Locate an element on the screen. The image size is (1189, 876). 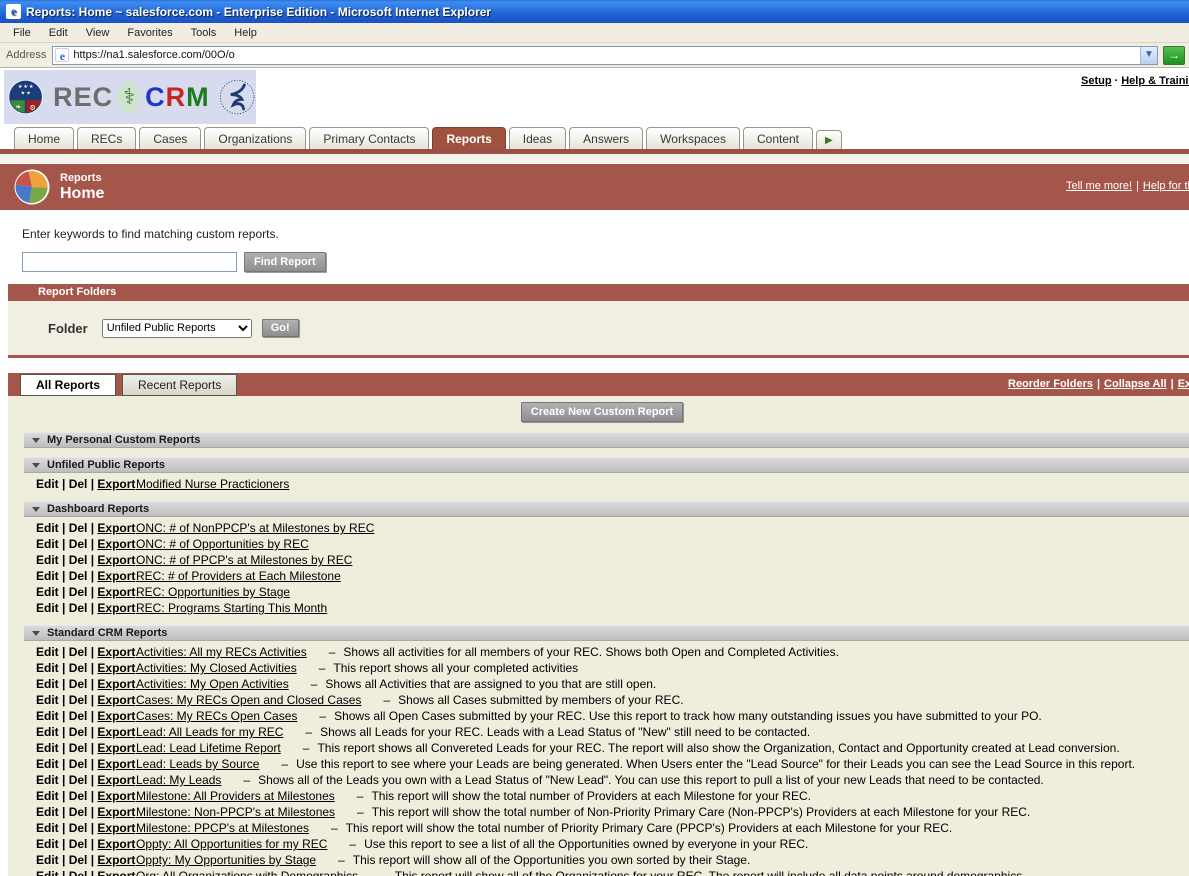
report-link: Cases: My RECs Open and Closed Cases is located at coordinates (248, 700).